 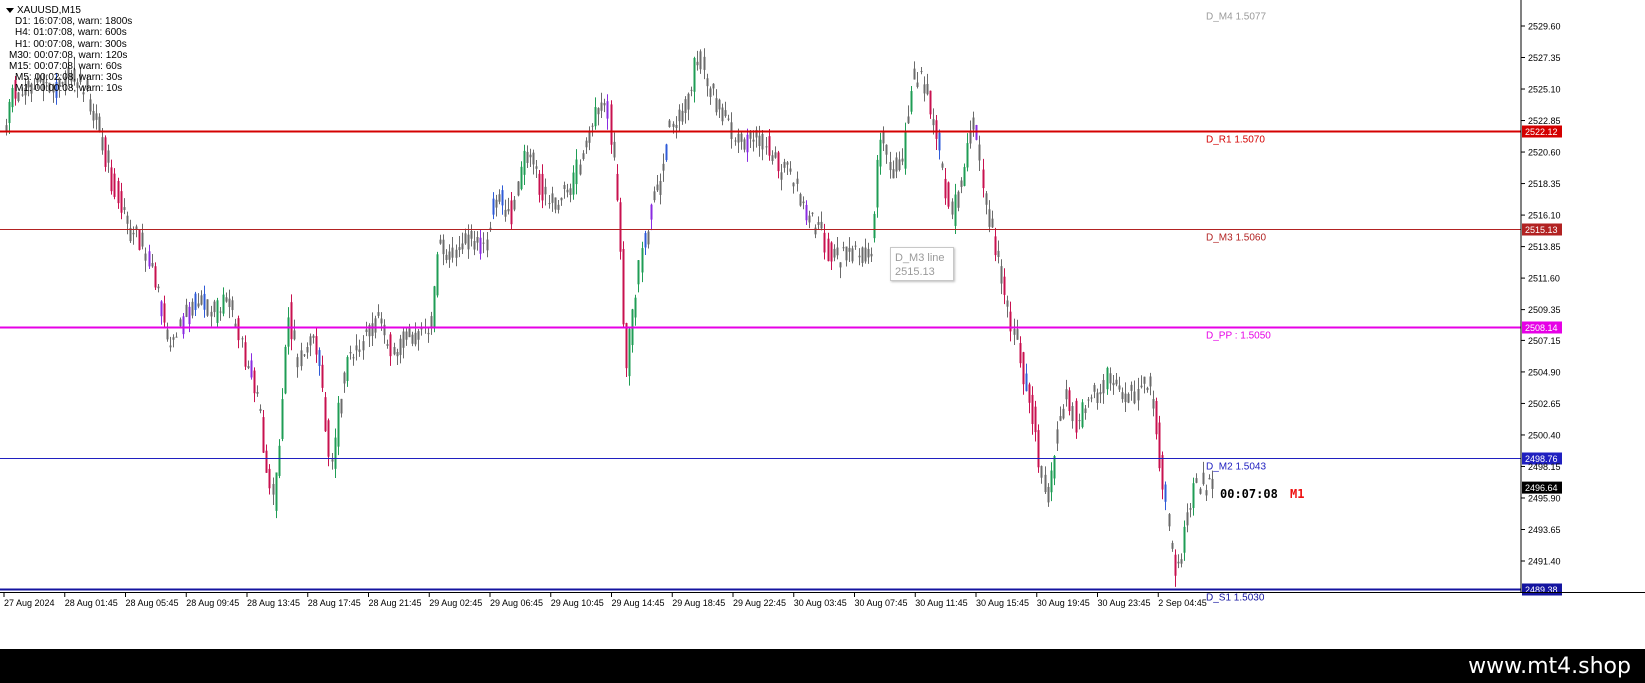 What do you see at coordinates (152, 603) in the screenshot?
I see `time-tick-label: 28 Aug 05:45` at bounding box center [152, 603].